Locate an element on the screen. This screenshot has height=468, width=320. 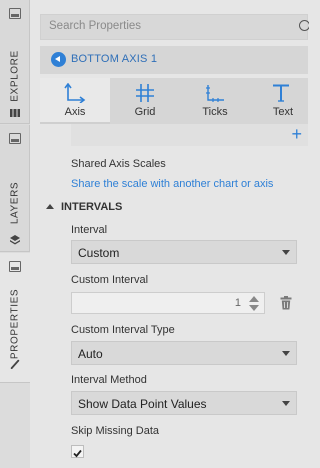
tab-grid-label: Grid is located at coordinates (145, 112).